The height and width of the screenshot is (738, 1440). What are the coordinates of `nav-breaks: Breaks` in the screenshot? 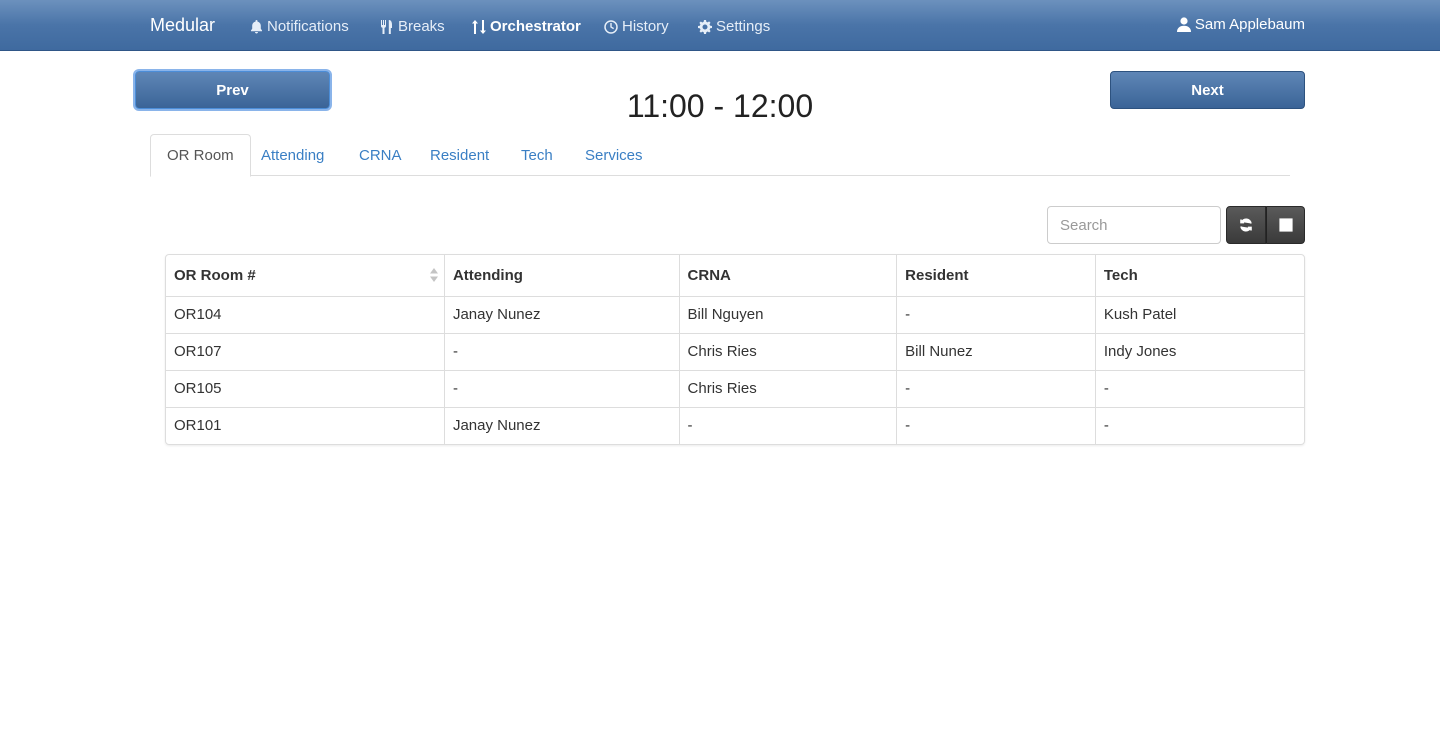 It's located at (412, 26).